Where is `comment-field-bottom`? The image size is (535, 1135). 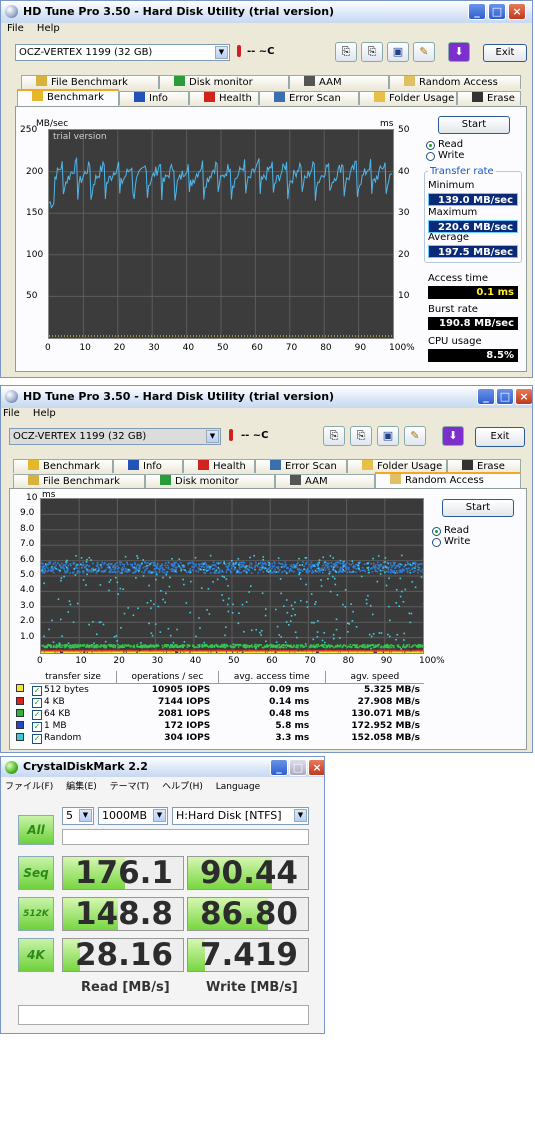 comment-field-bottom is located at coordinates (163, 1015).